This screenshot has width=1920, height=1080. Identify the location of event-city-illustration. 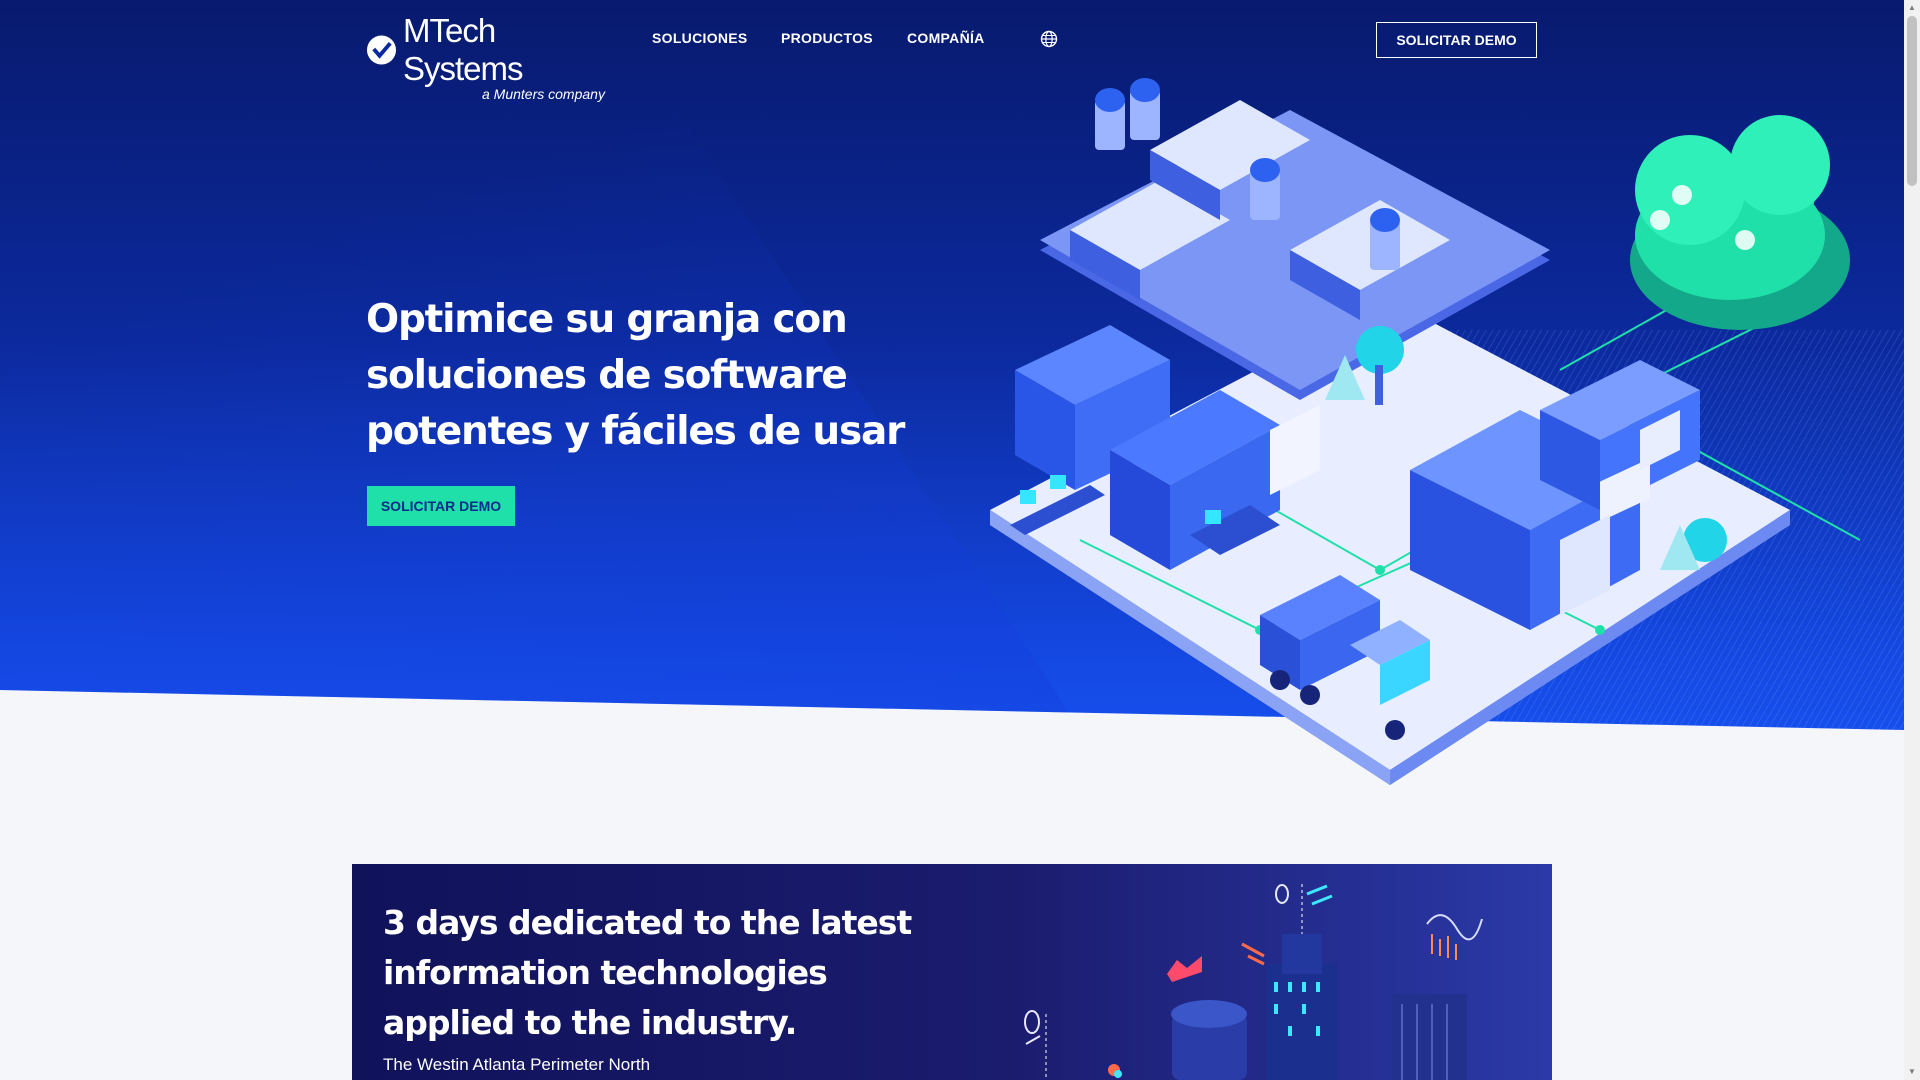
(1253, 982).